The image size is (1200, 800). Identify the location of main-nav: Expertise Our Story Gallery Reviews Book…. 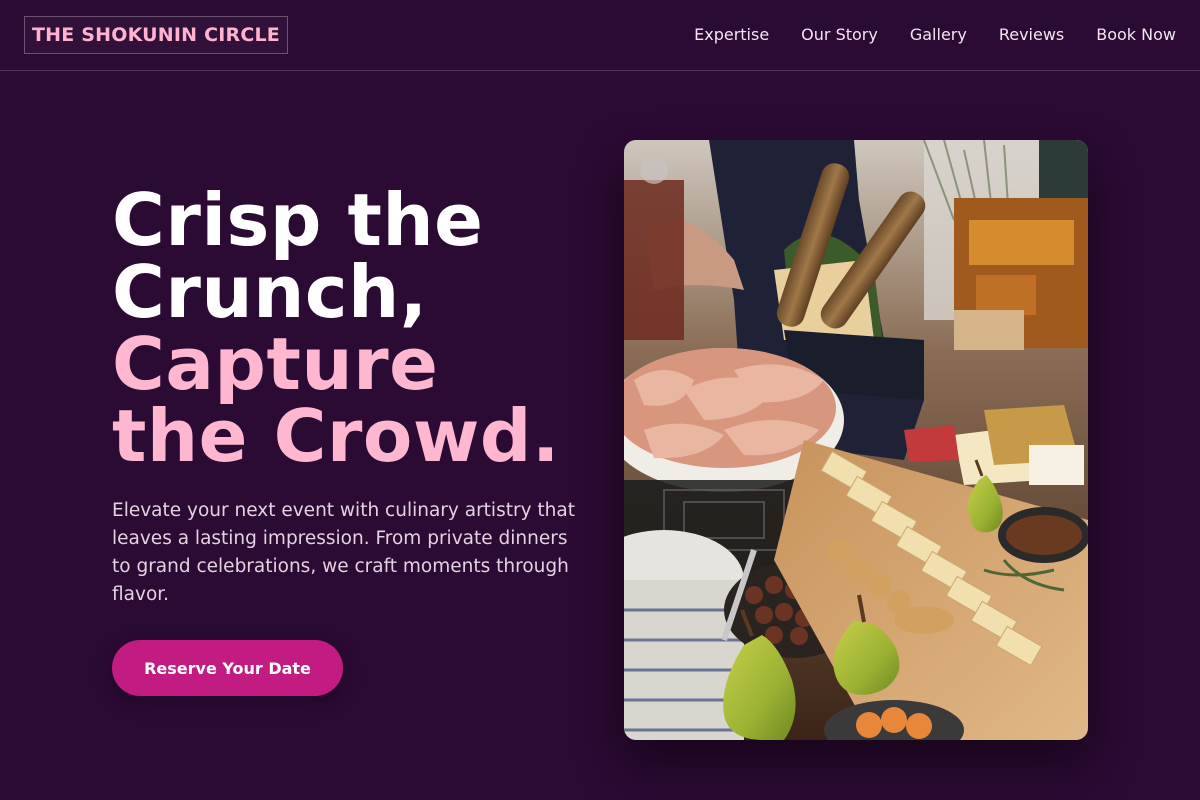
(935, 34).